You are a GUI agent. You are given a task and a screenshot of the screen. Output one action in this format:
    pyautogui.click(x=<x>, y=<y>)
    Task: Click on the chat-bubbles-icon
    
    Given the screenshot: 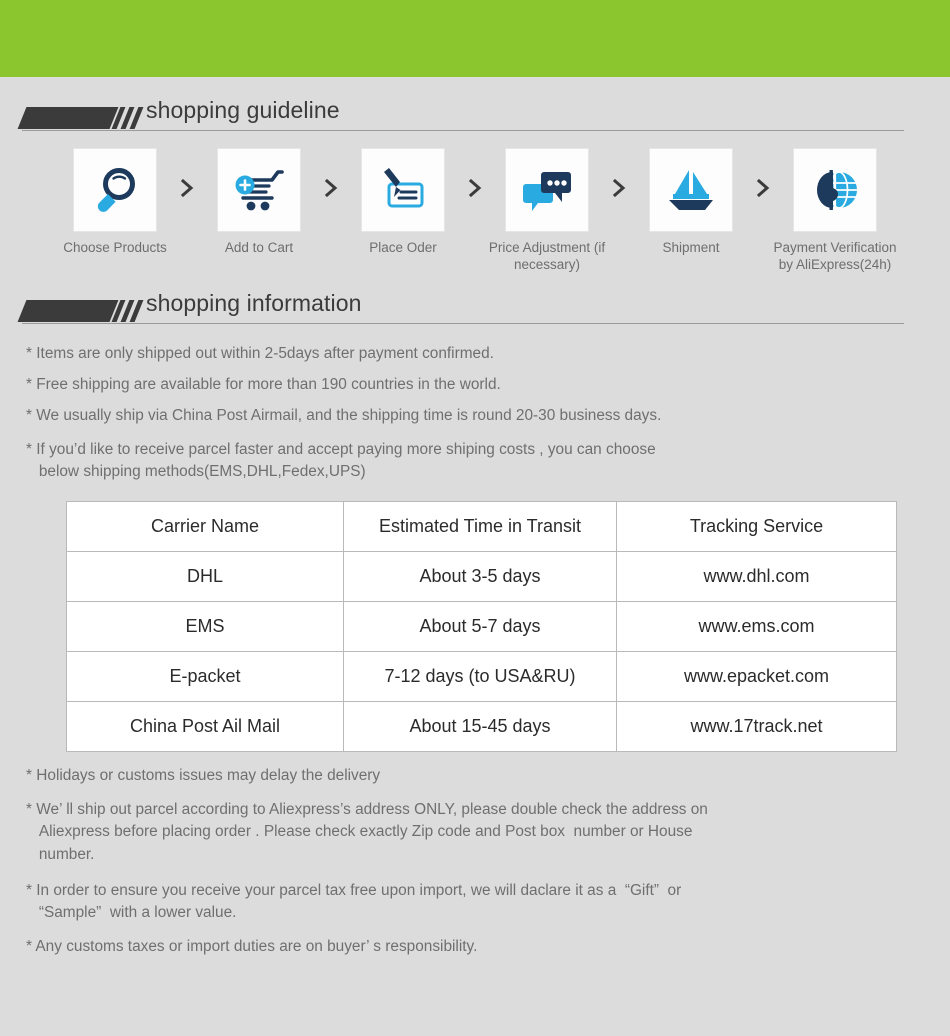 What is the action you would take?
    pyautogui.click(x=547, y=191)
    